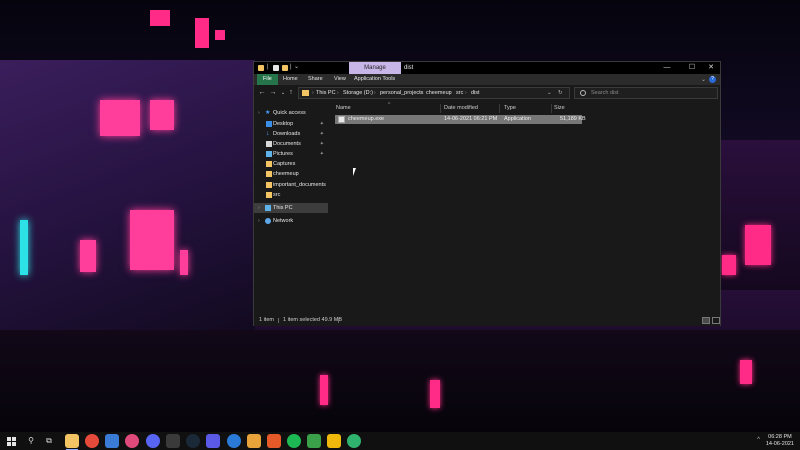 The height and width of the screenshot is (450, 800). Describe the element at coordinates (276, 68) in the screenshot. I see `properties-icon` at that location.